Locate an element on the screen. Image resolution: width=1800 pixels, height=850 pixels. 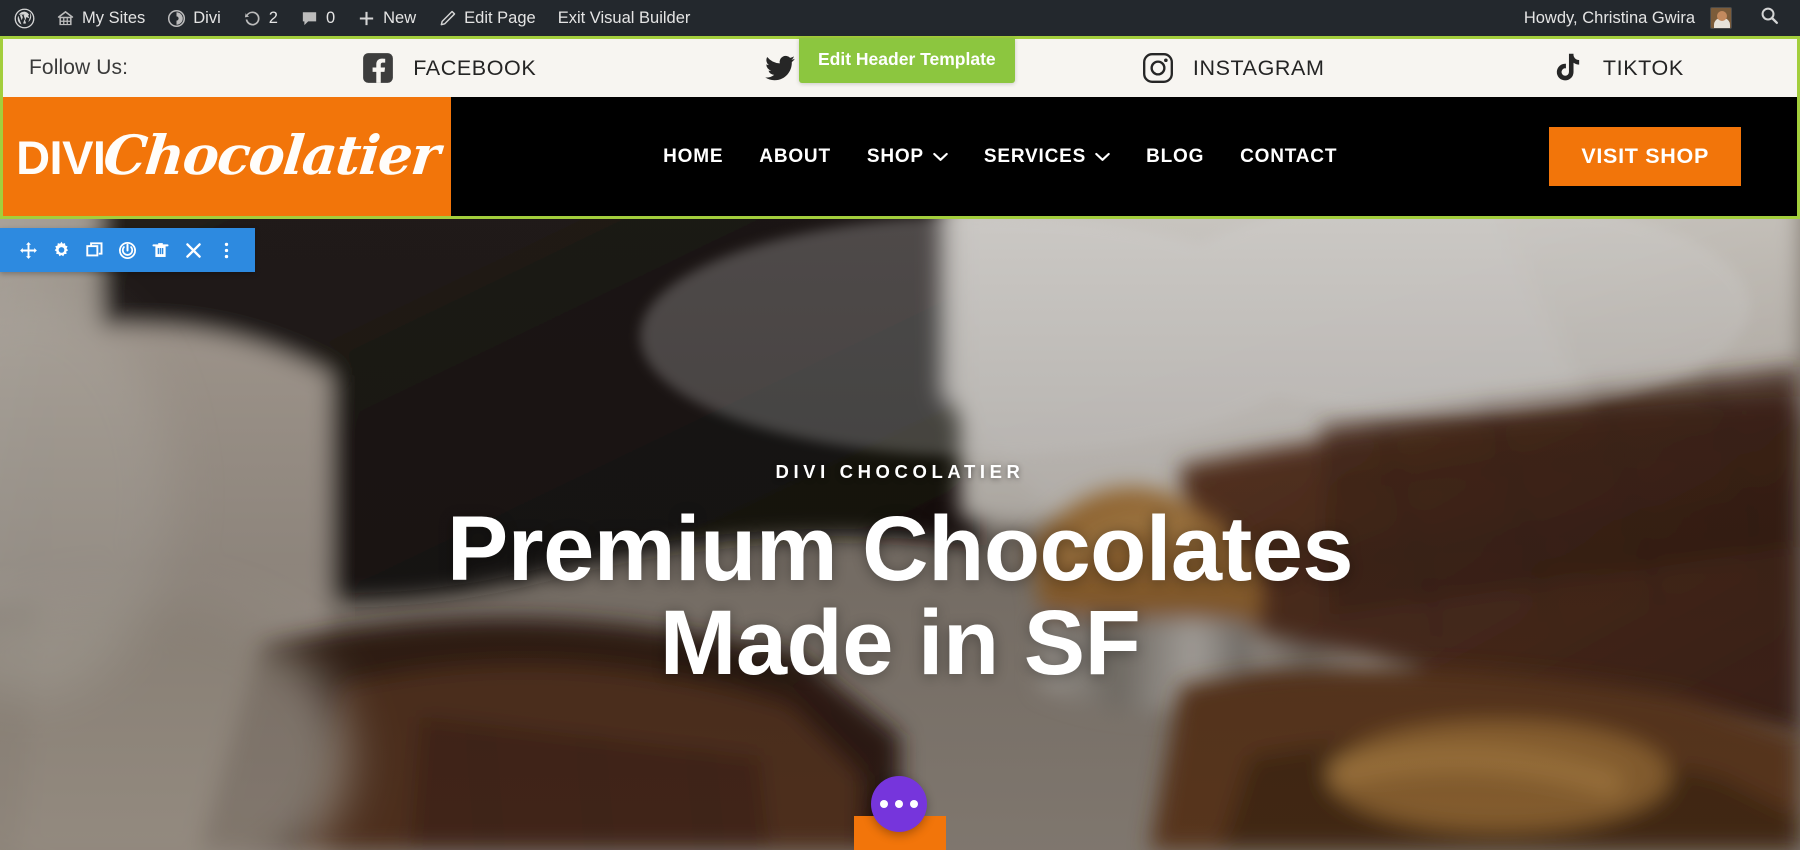
admin-bar-item-exit-visual-builder: Exit Visual Builder is located at coordinates (624, 18).